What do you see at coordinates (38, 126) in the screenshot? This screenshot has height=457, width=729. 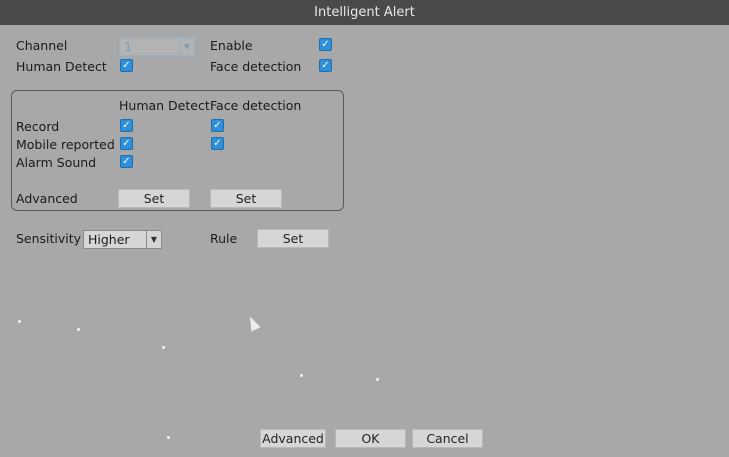 I see `record-label: Record` at bounding box center [38, 126].